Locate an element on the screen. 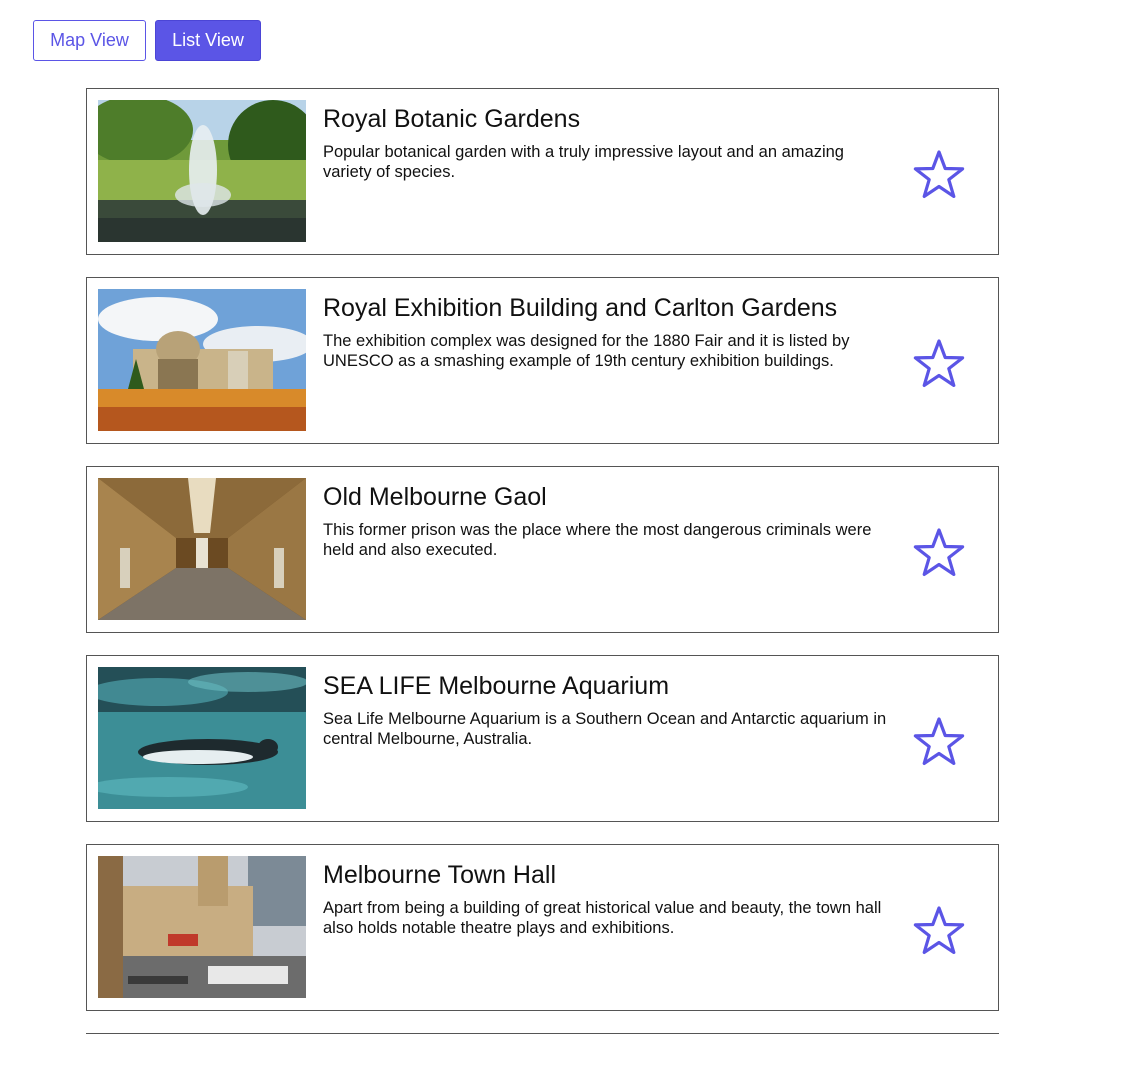 The width and height of the screenshot is (1134, 1085). town-hall-street-photo is located at coordinates (202, 927).